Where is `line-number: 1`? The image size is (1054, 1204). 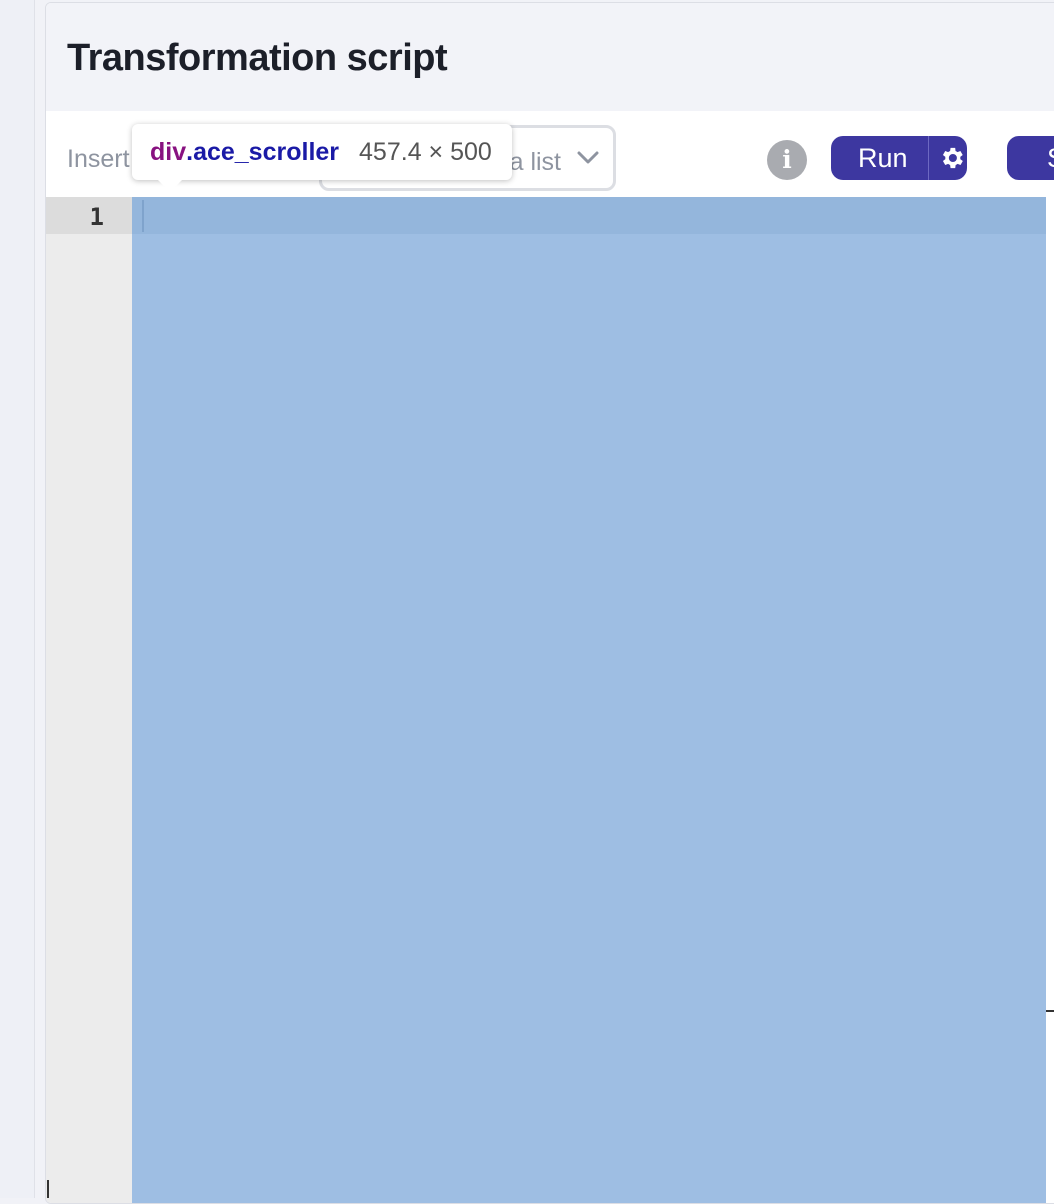 line-number: 1 is located at coordinates (96, 217).